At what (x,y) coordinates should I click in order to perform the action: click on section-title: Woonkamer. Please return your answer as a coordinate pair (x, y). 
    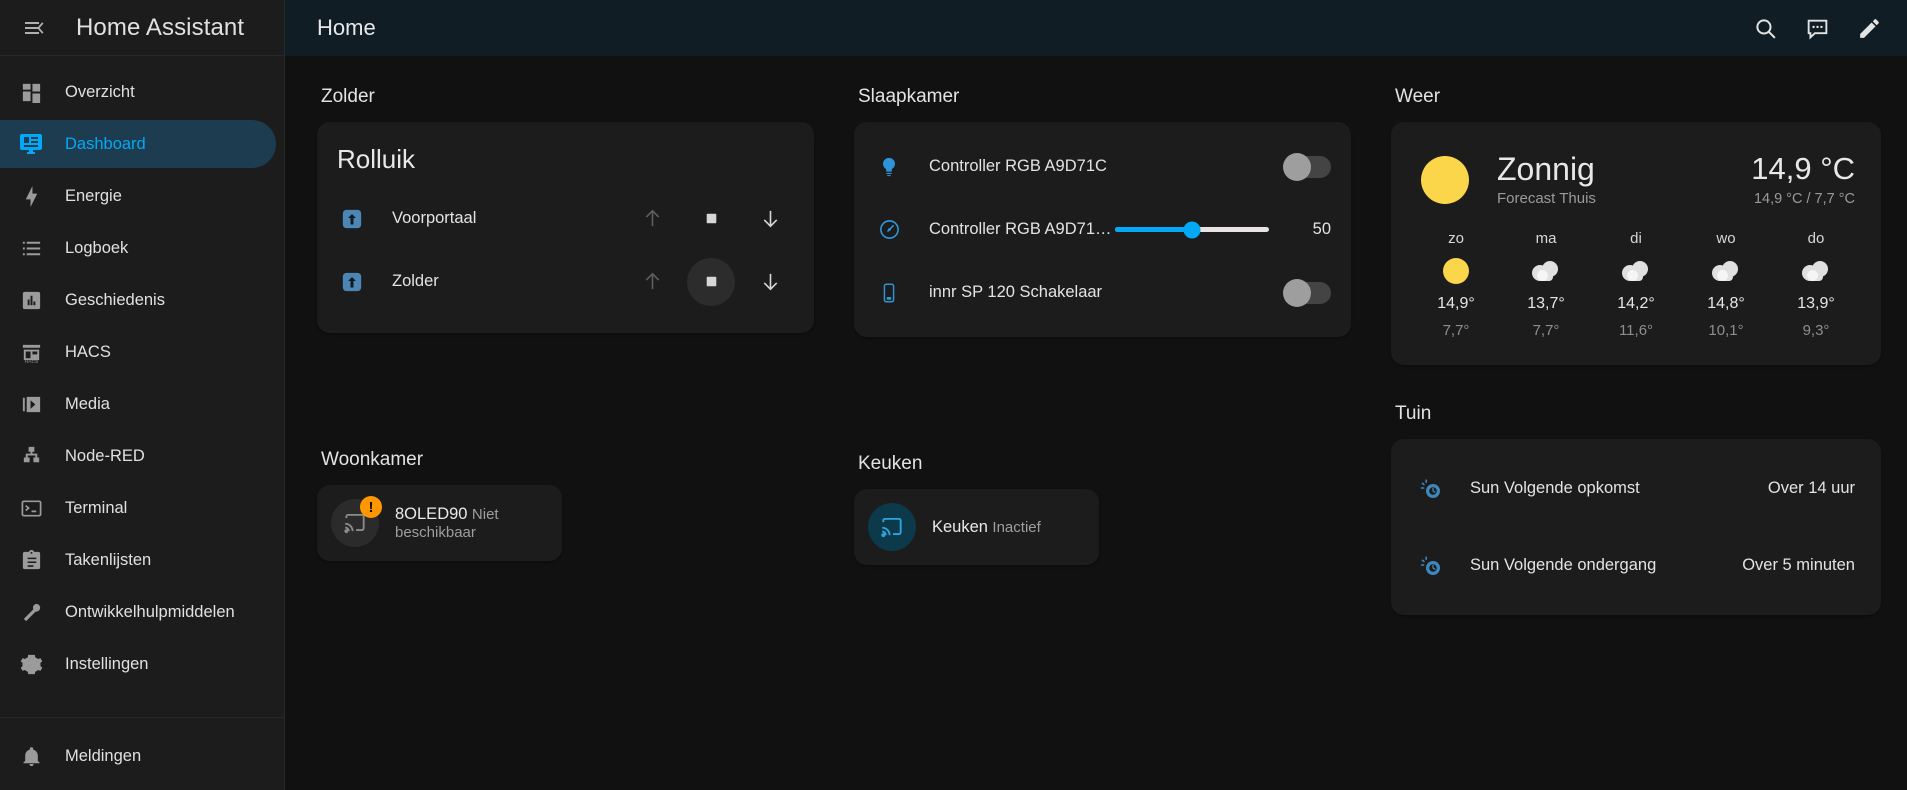
    Looking at the image, I should click on (372, 459).